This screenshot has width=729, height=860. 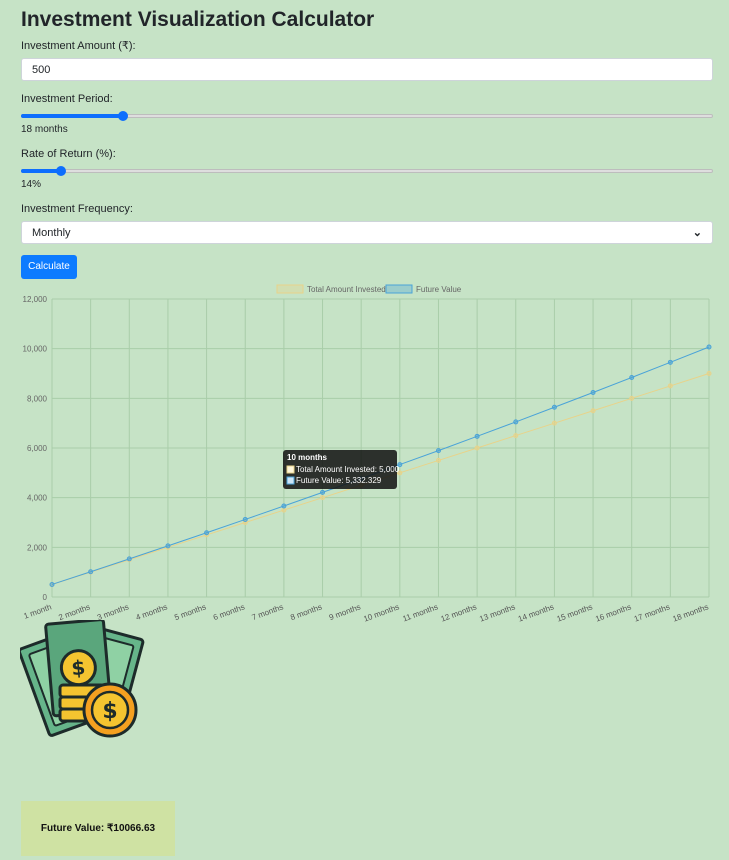 I want to click on y-tick-label: 4,000, so click(x=37, y=498).